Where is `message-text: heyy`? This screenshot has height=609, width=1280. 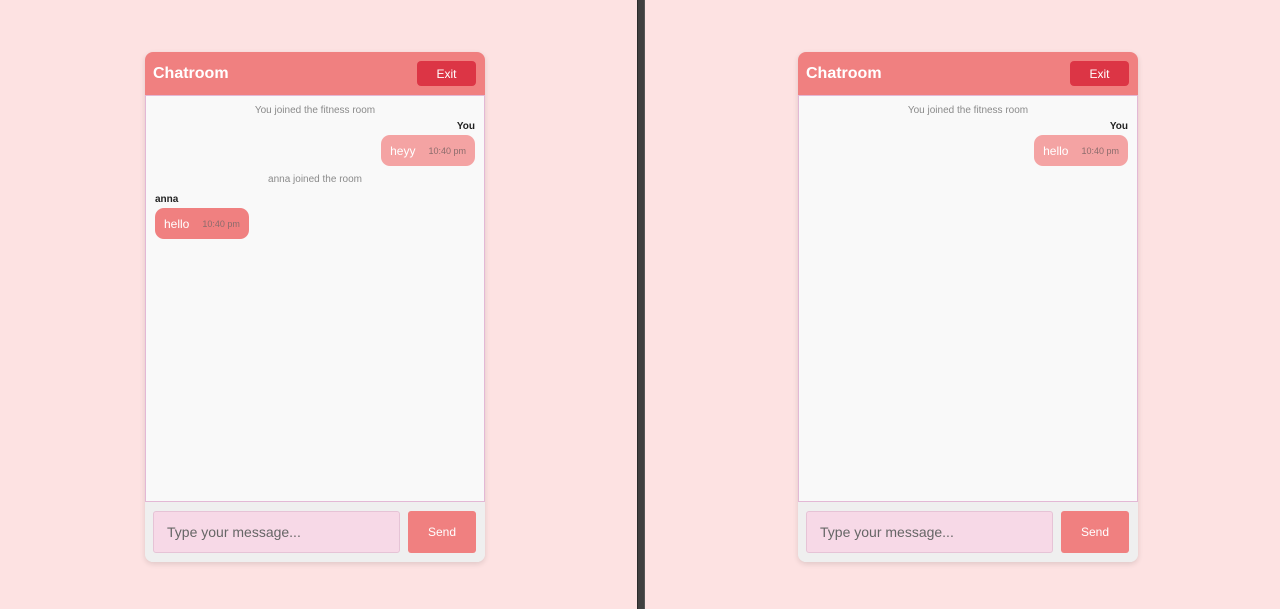
message-text: heyy is located at coordinates (403, 150).